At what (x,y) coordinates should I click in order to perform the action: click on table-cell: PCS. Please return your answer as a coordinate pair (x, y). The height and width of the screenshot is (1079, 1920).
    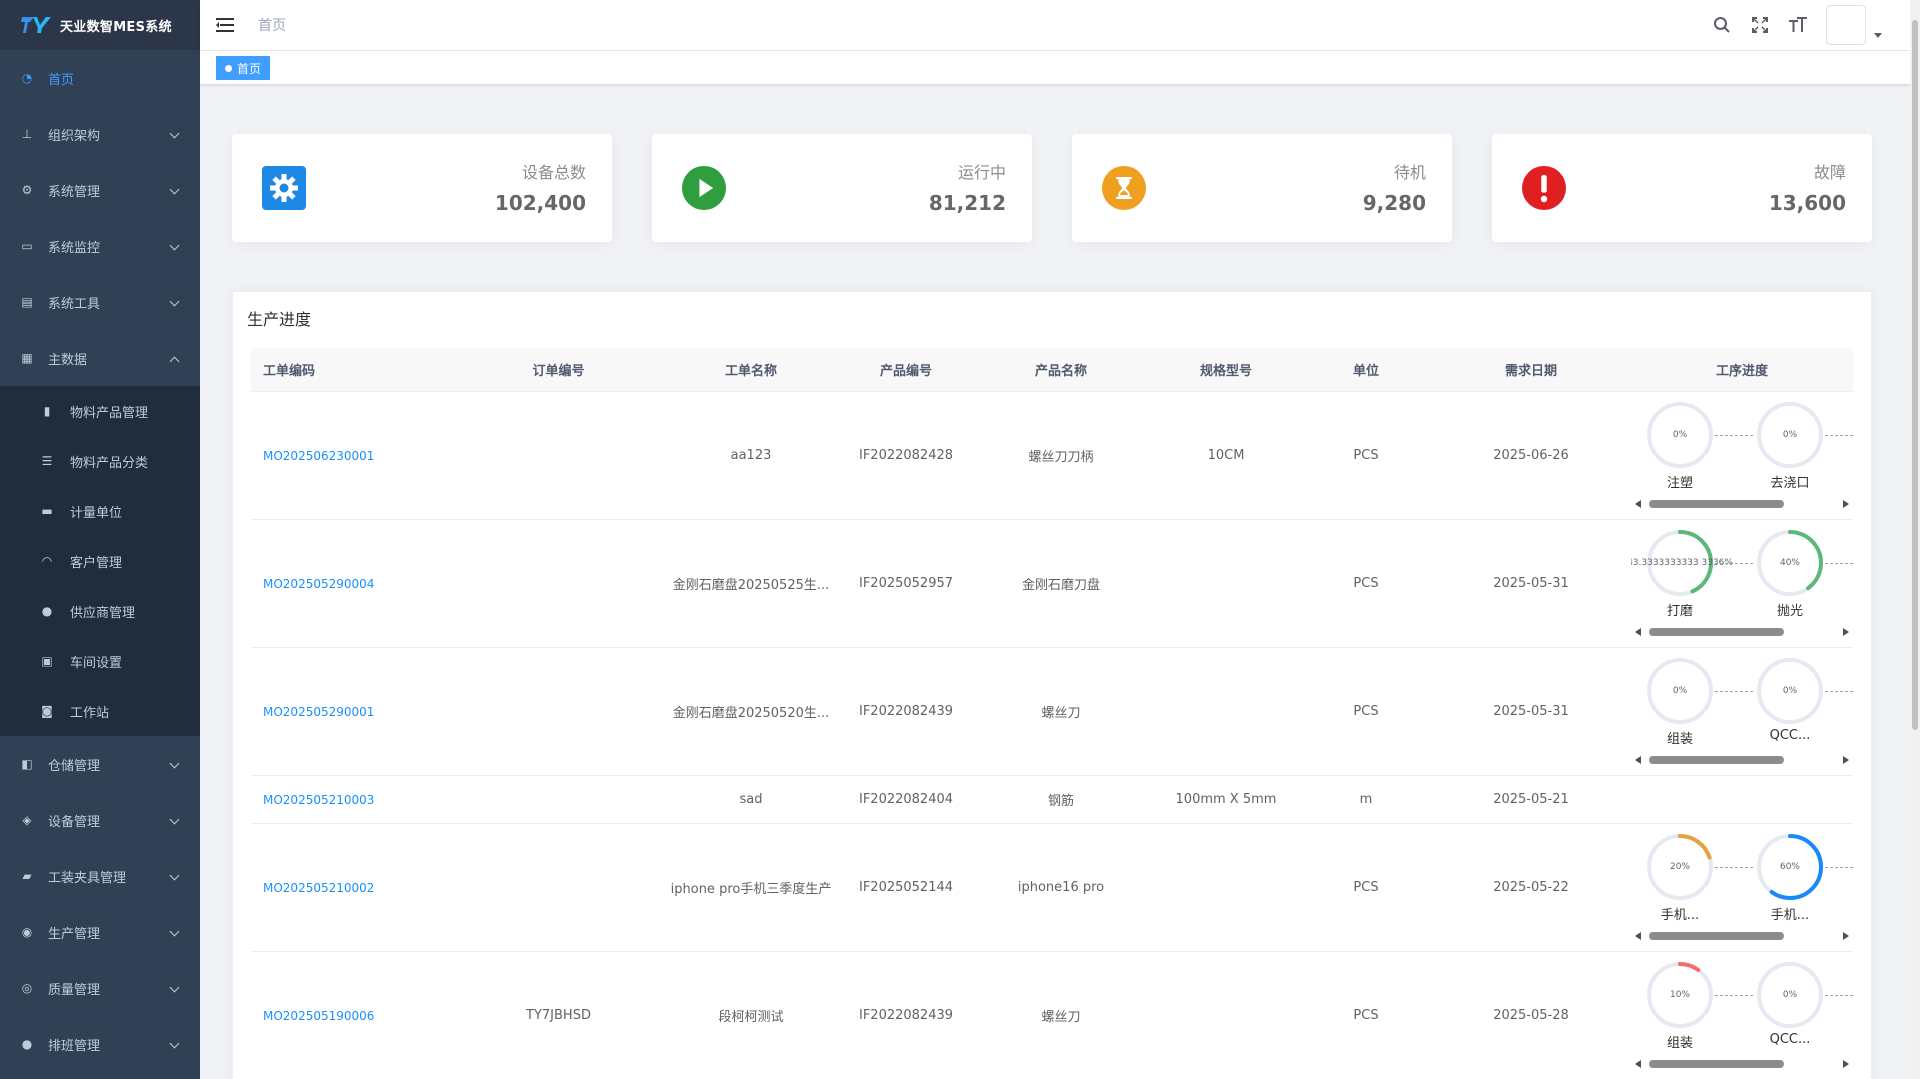
    Looking at the image, I should click on (1366, 887).